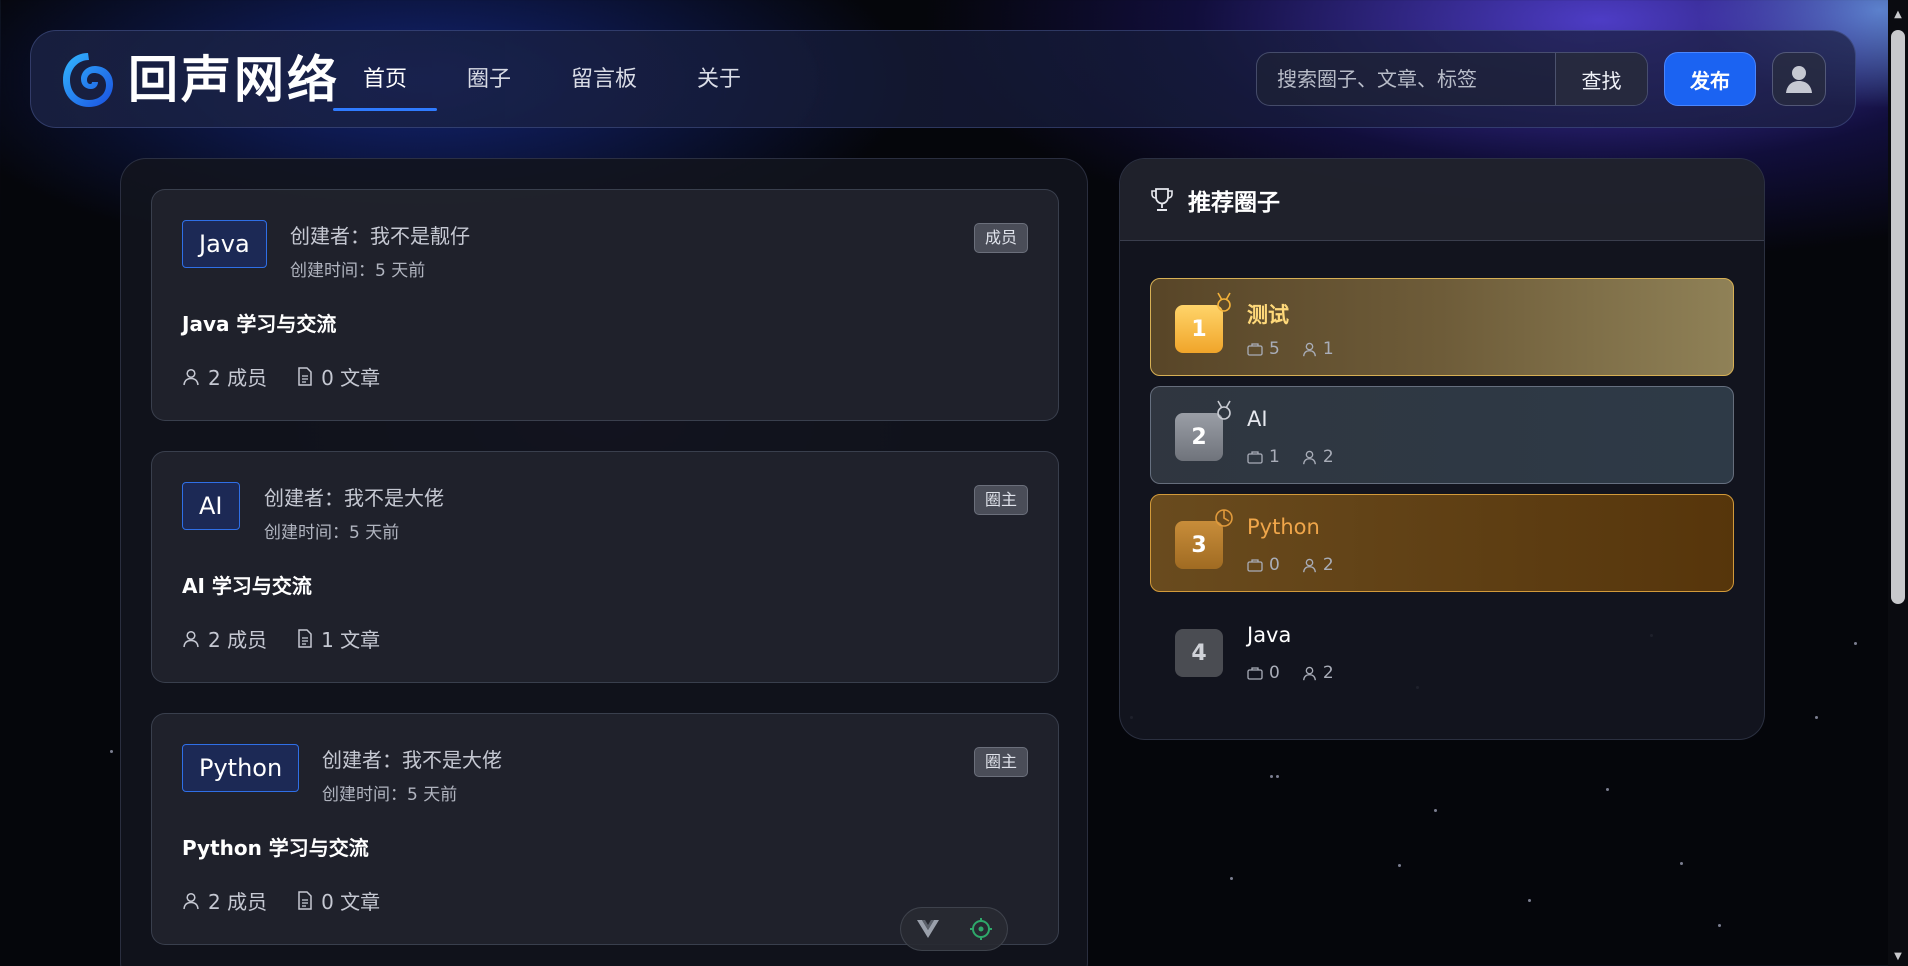  What do you see at coordinates (954, 929) in the screenshot?
I see `floating-toolbar` at bounding box center [954, 929].